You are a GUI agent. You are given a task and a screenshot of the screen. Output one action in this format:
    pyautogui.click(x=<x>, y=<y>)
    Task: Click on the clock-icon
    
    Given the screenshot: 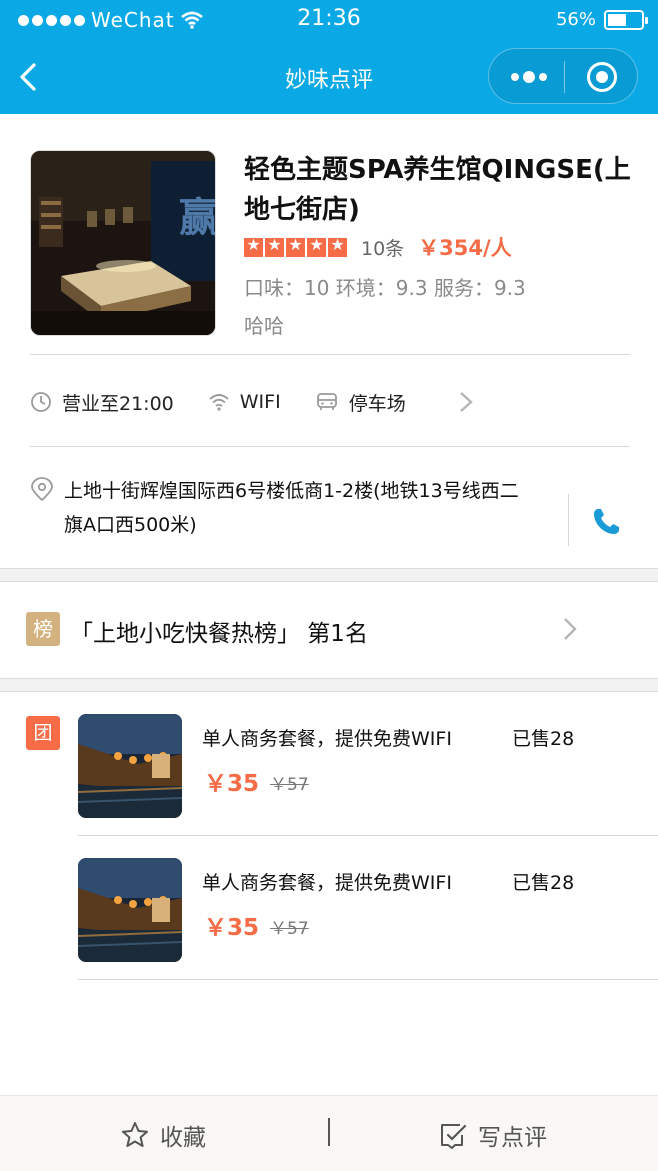 What is the action you would take?
    pyautogui.click(x=41, y=402)
    